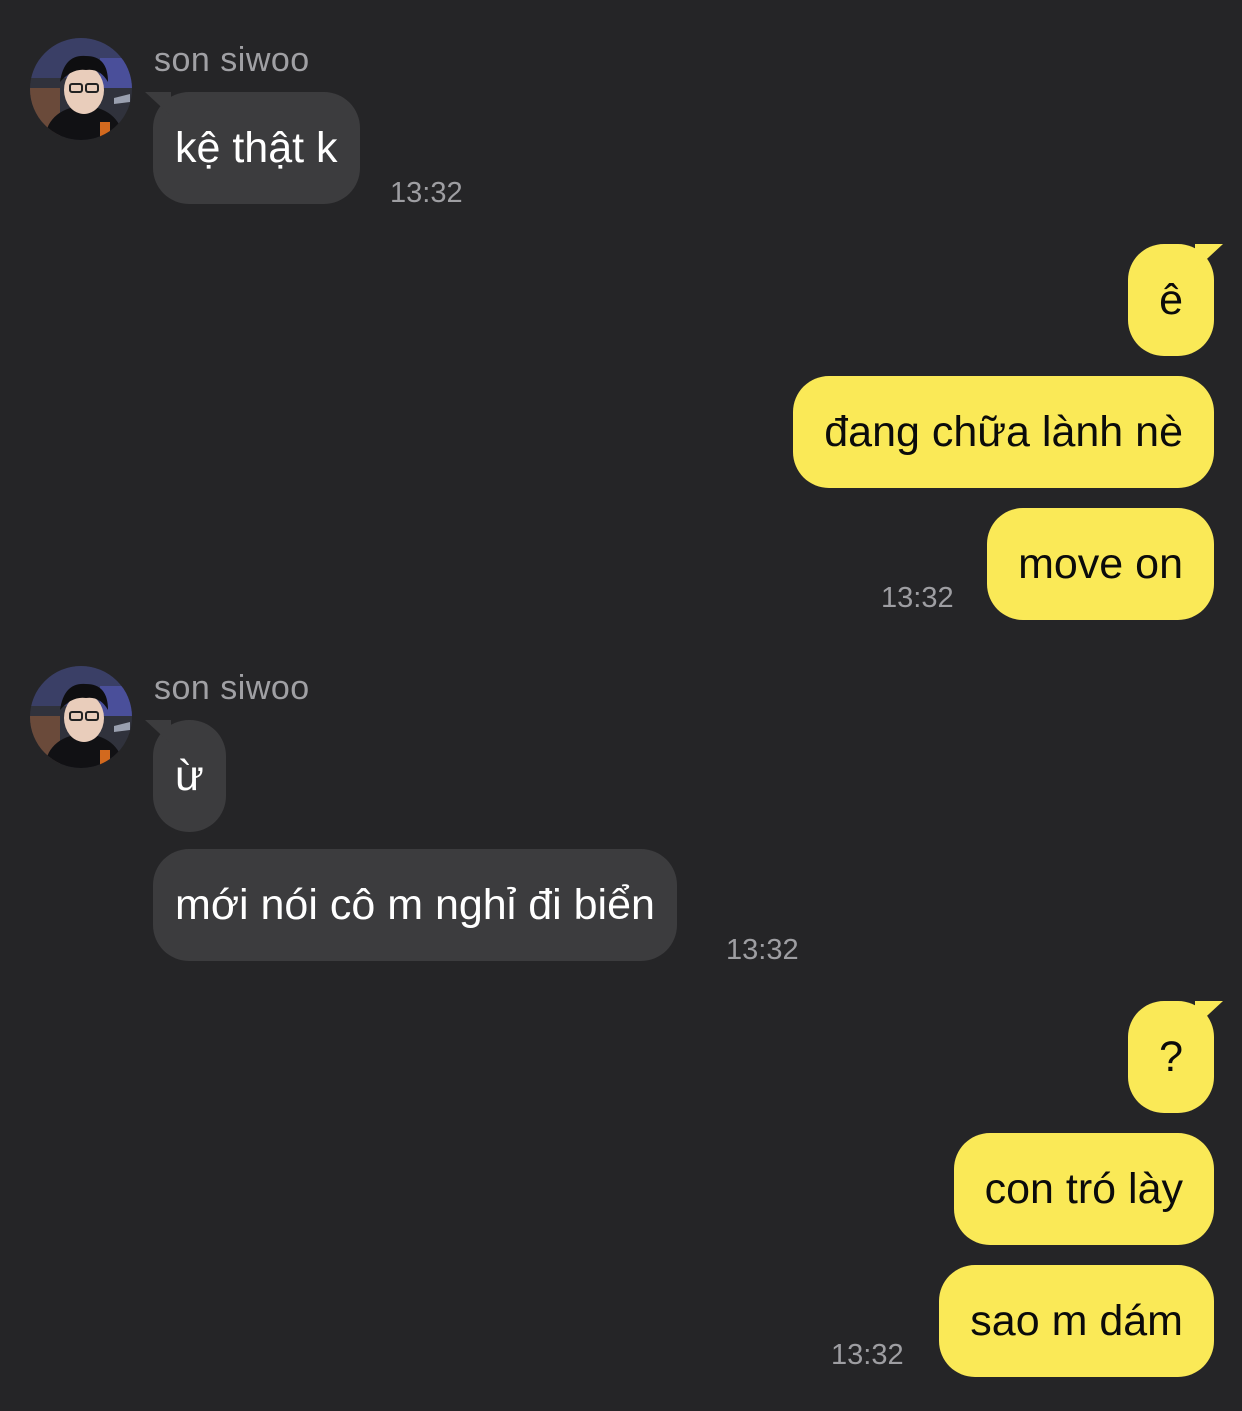 The height and width of the screenshot is (1411, 1242). Describe the element at coordinates (1171, 300) in the screenshot. I see `message-bubble: ê` at that location.